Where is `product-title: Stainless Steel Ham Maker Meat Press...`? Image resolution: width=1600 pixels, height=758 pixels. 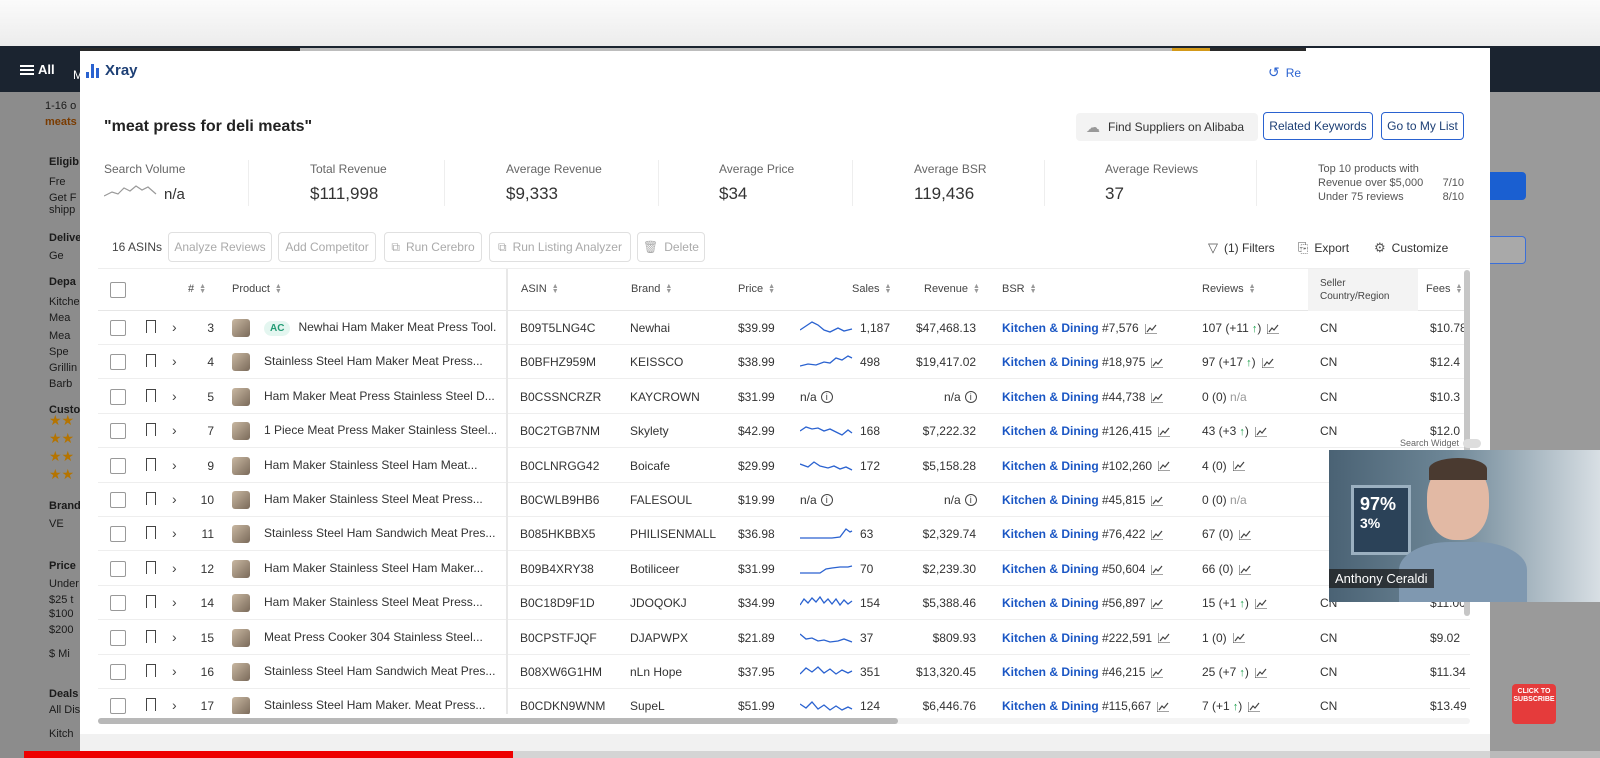
product-title: Stainless Steel Ham Maker Meat Press... is located at coordinates (380, 361).